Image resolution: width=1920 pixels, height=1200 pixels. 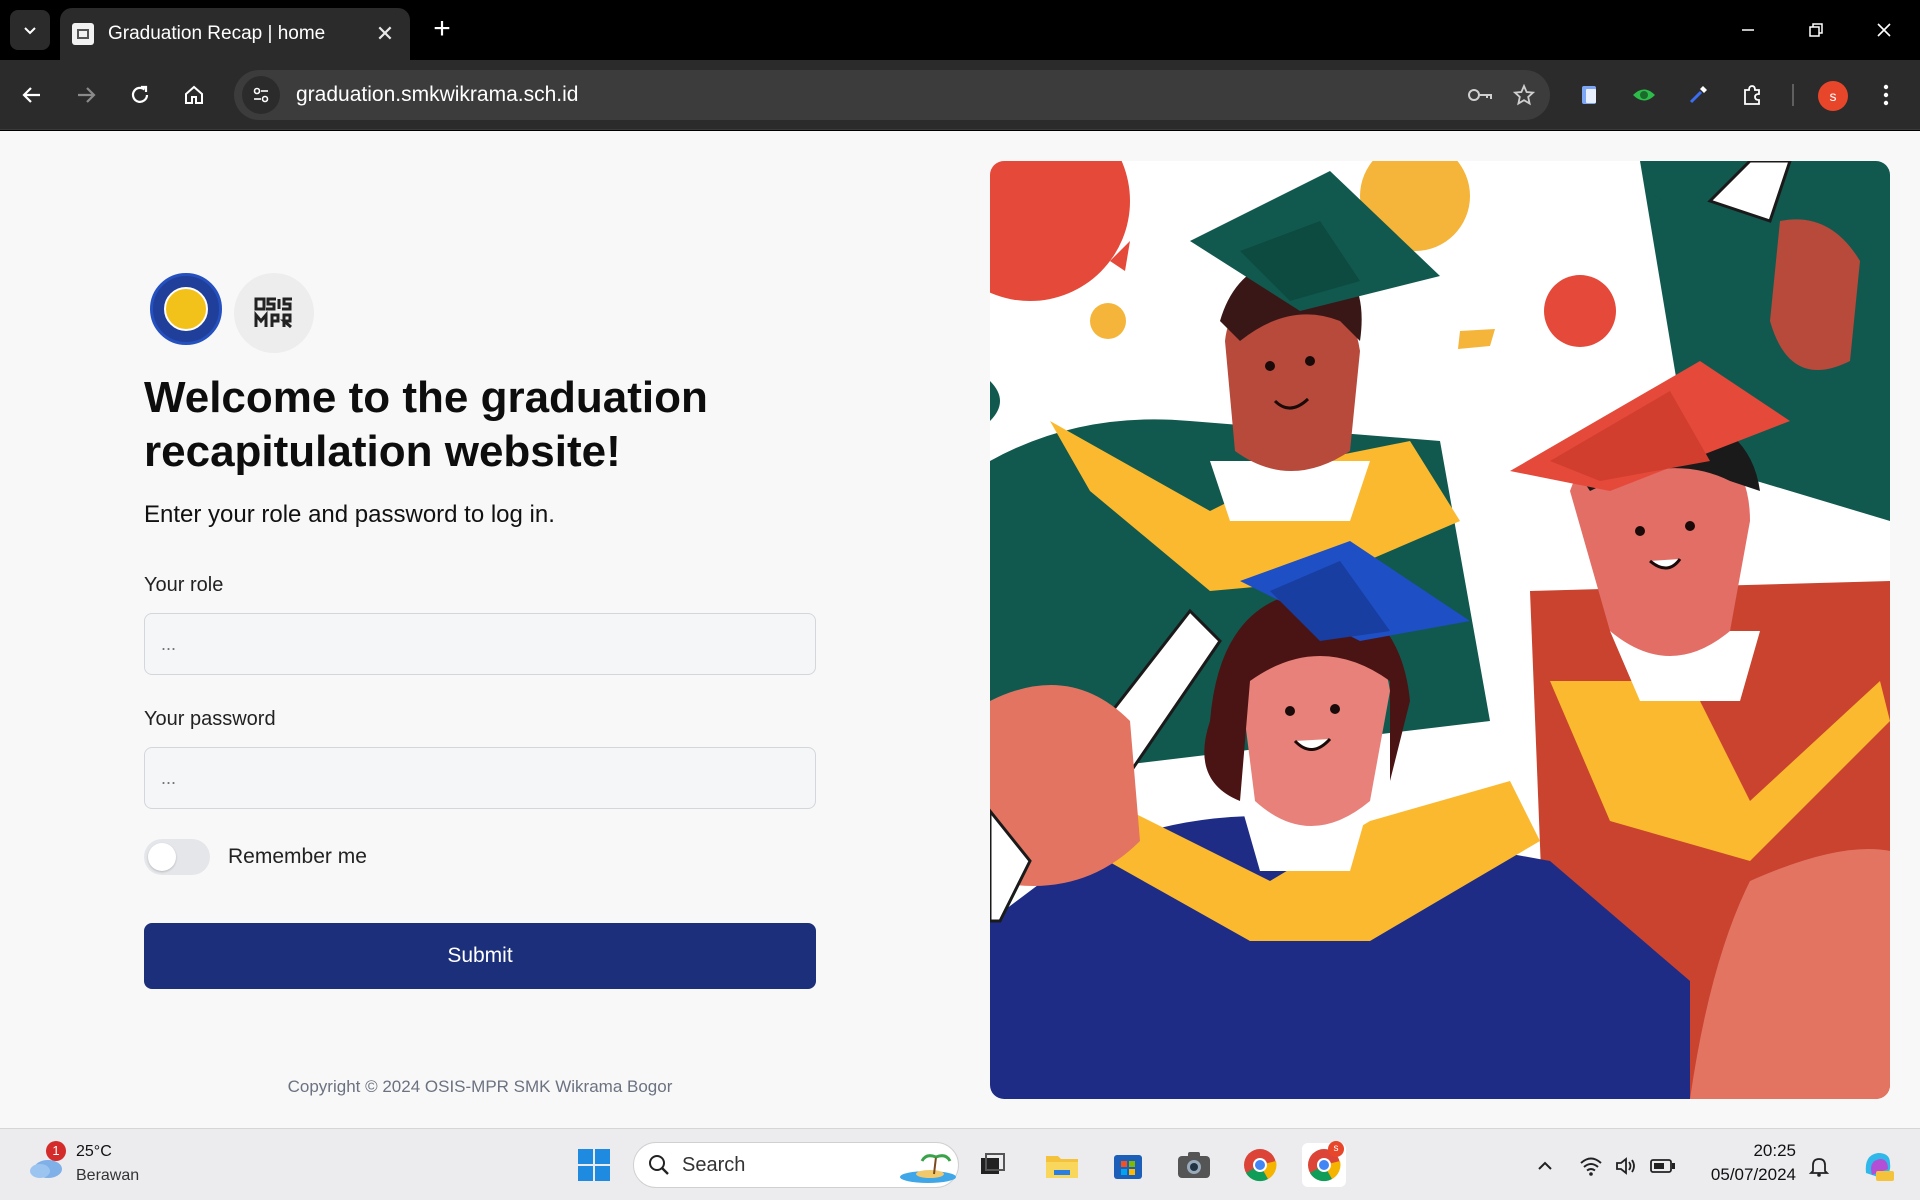 I want to click on eye-extension-icon, so click(x=1644, y=95).